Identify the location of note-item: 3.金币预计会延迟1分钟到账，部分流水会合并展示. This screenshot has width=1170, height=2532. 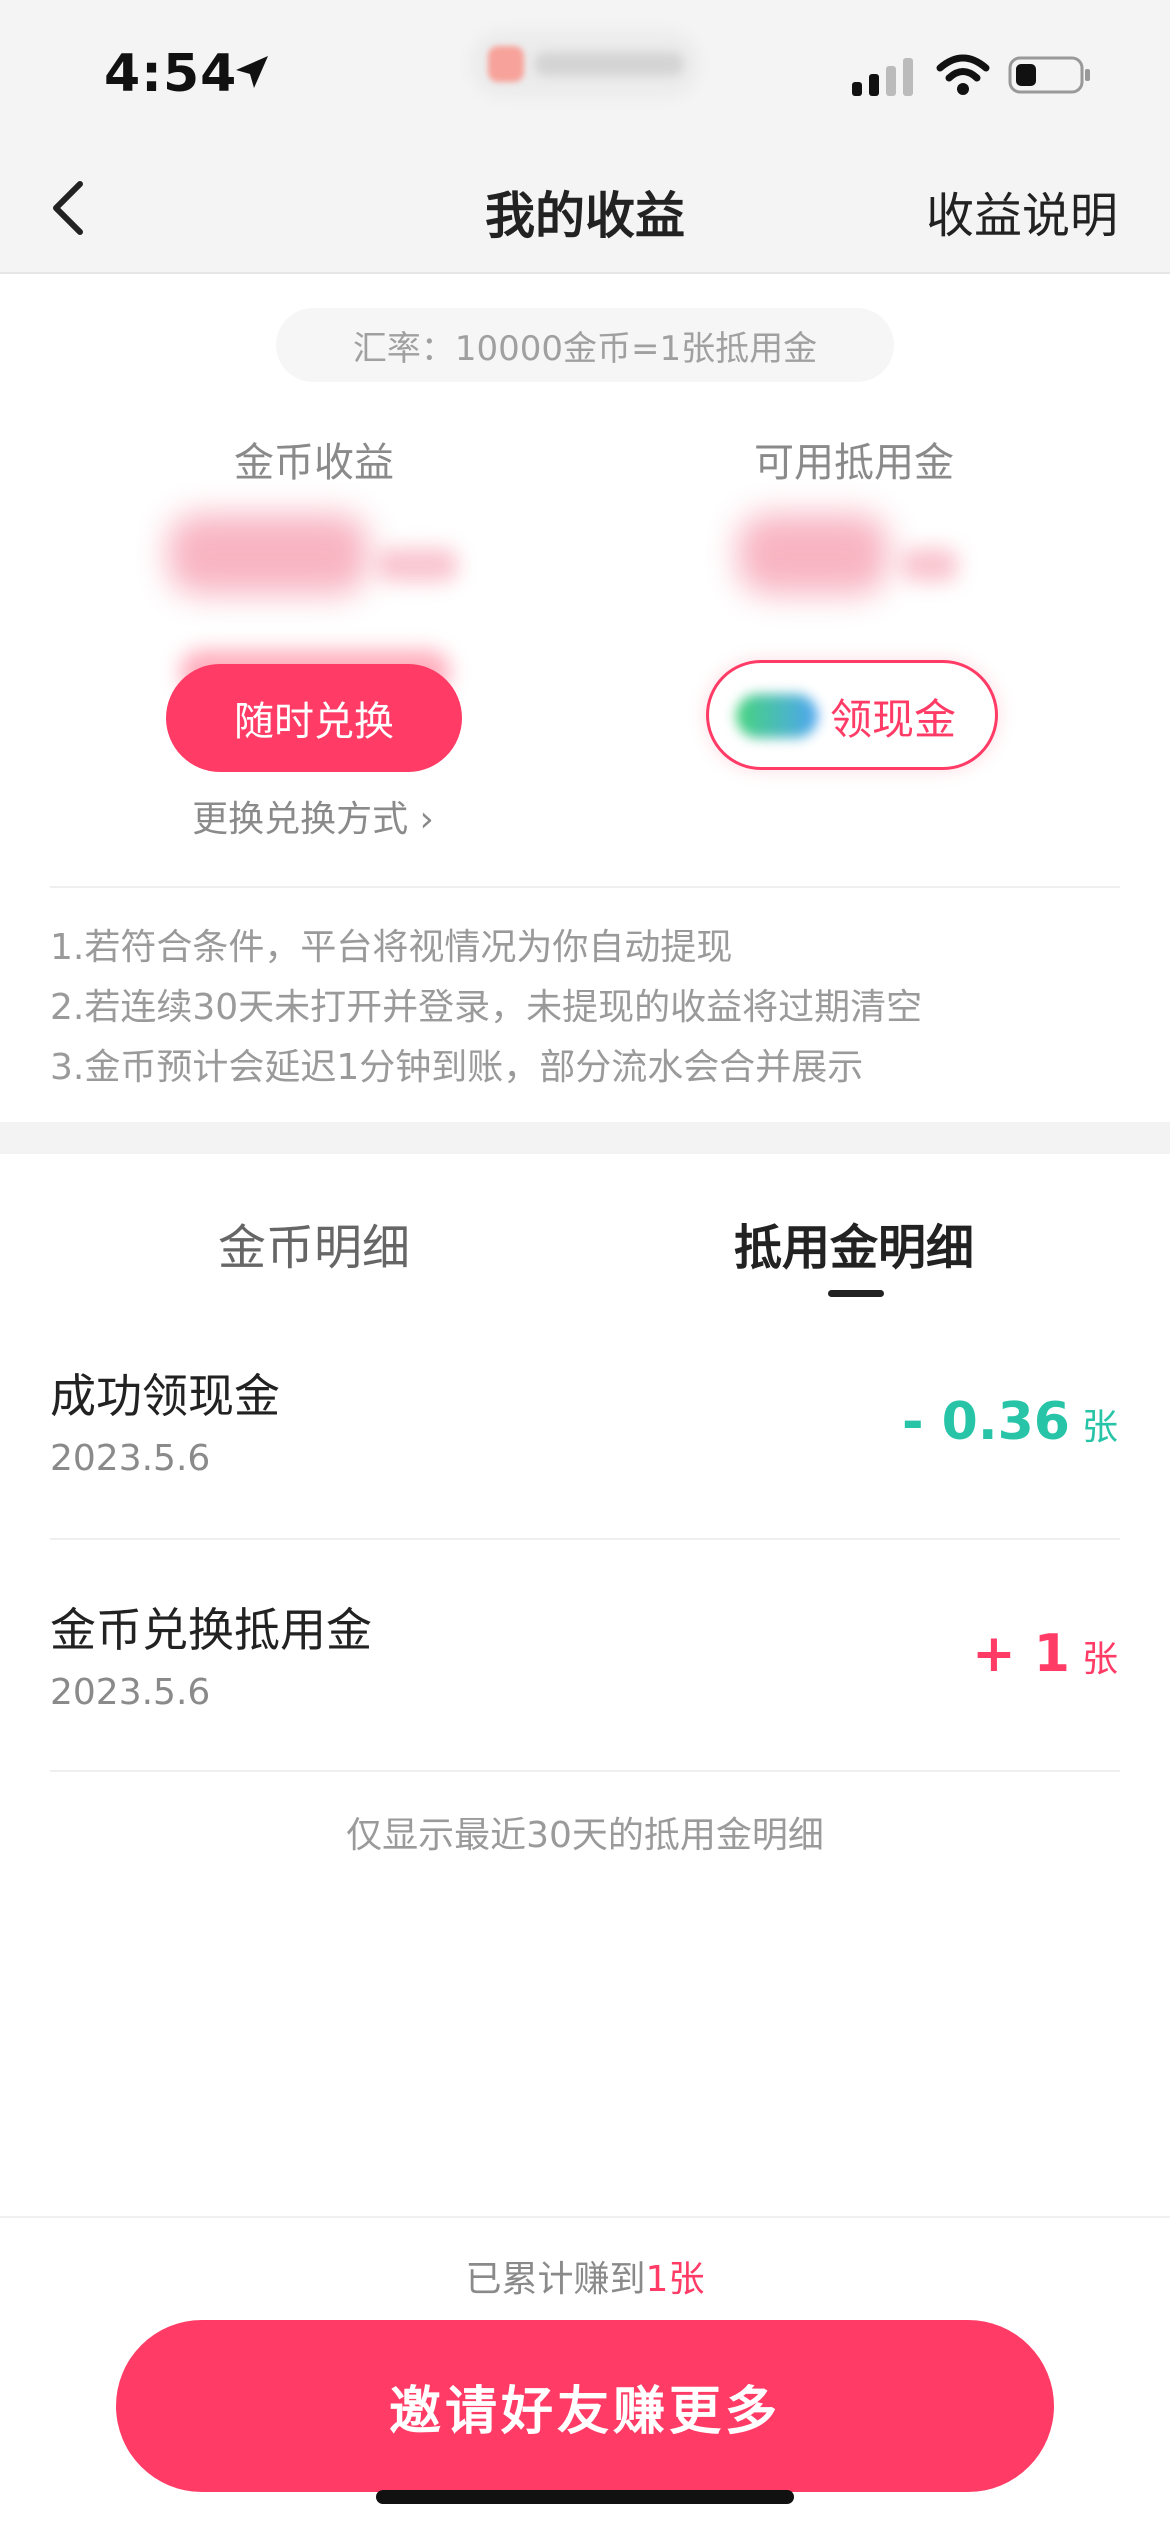
(457, 1067).